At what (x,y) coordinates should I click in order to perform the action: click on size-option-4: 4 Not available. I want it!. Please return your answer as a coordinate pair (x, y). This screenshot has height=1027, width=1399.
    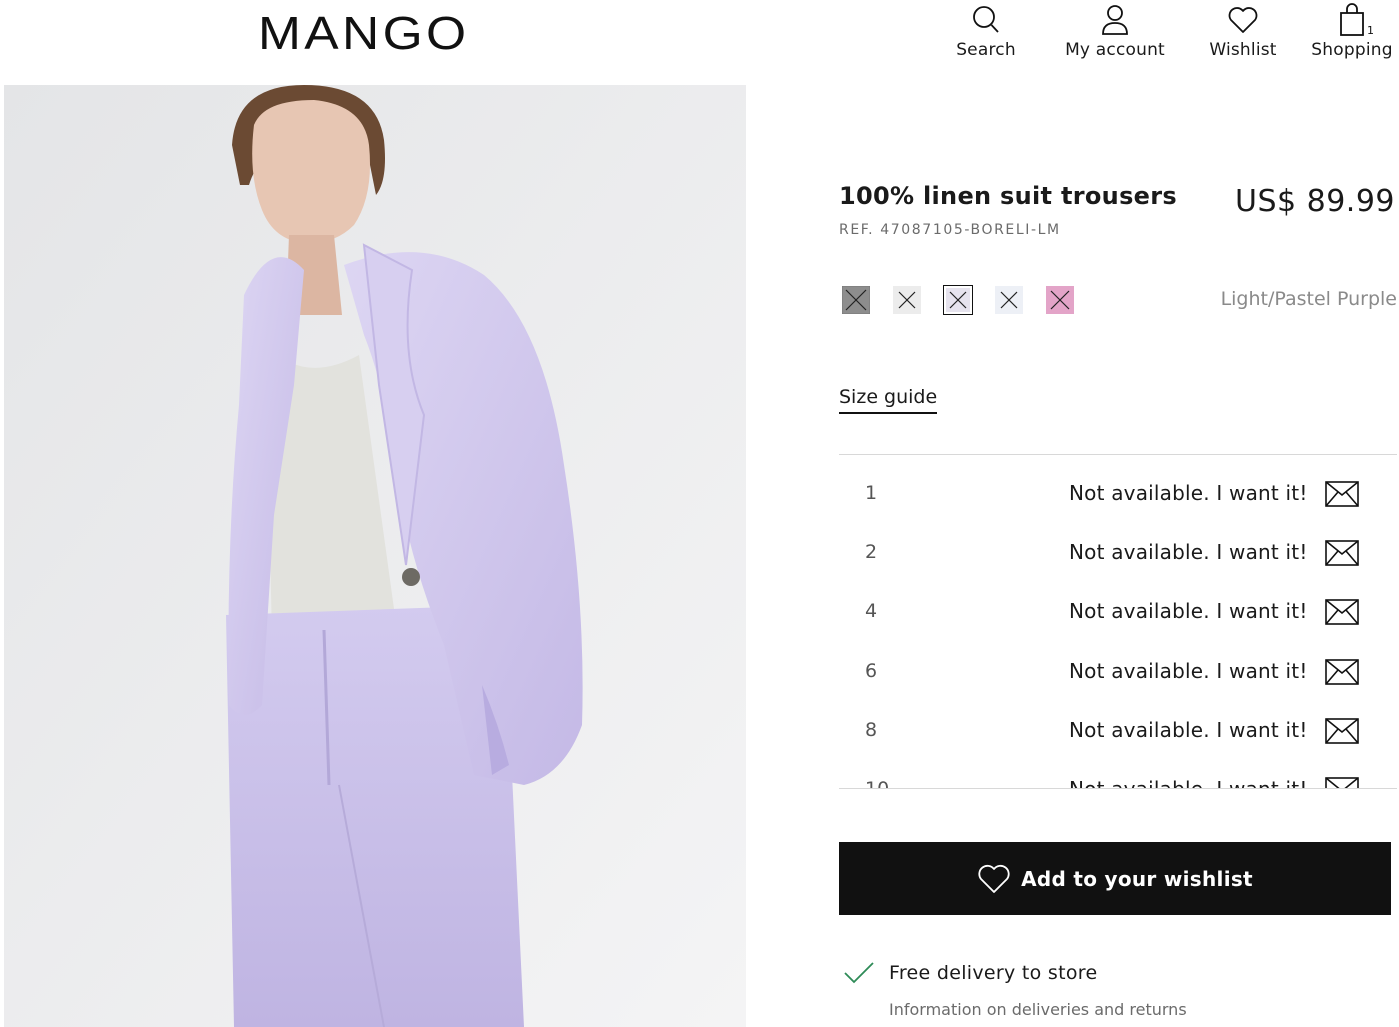
    Looking at the image, I should click on (1118, 606).